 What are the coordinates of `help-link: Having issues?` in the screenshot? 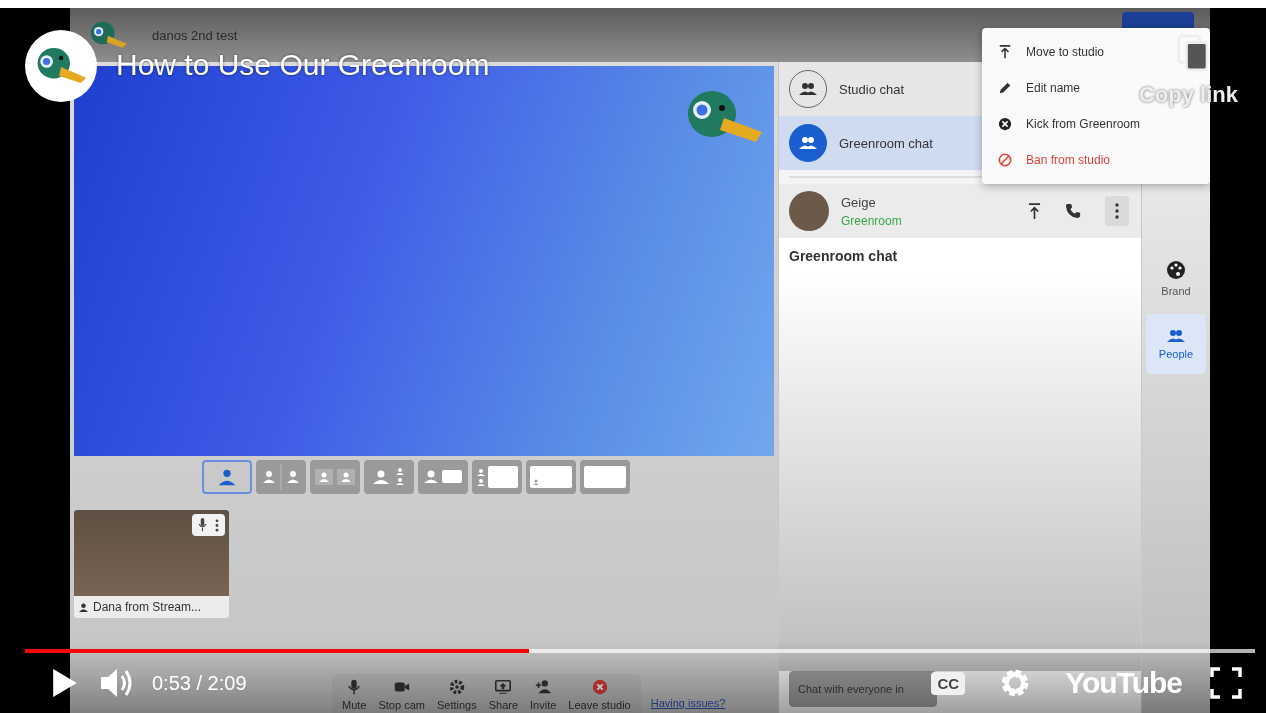 It's located at (688, 705).